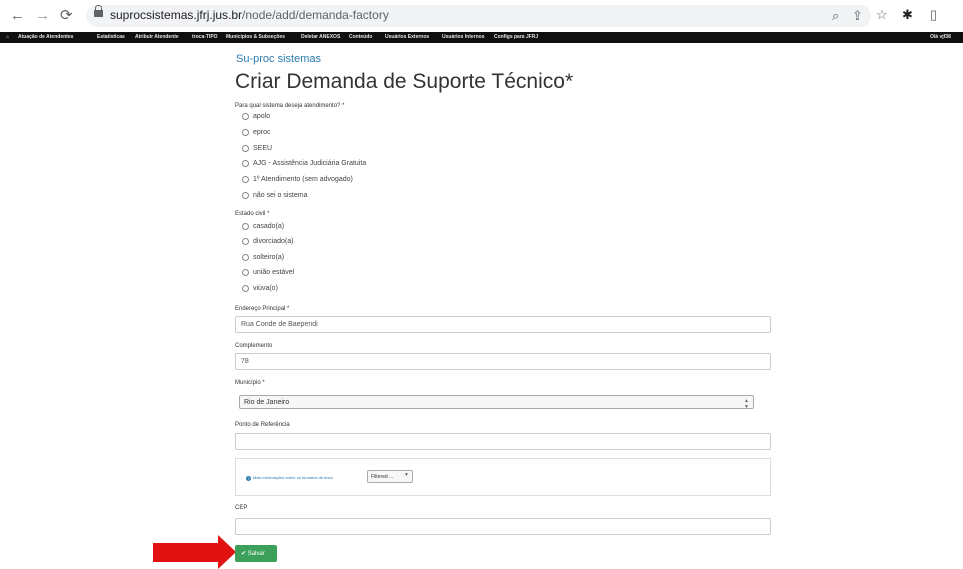 The height and width of the screenshot is (569, 963). I want to click on endereco-label: Endereço Principal *, so click(262, 309).